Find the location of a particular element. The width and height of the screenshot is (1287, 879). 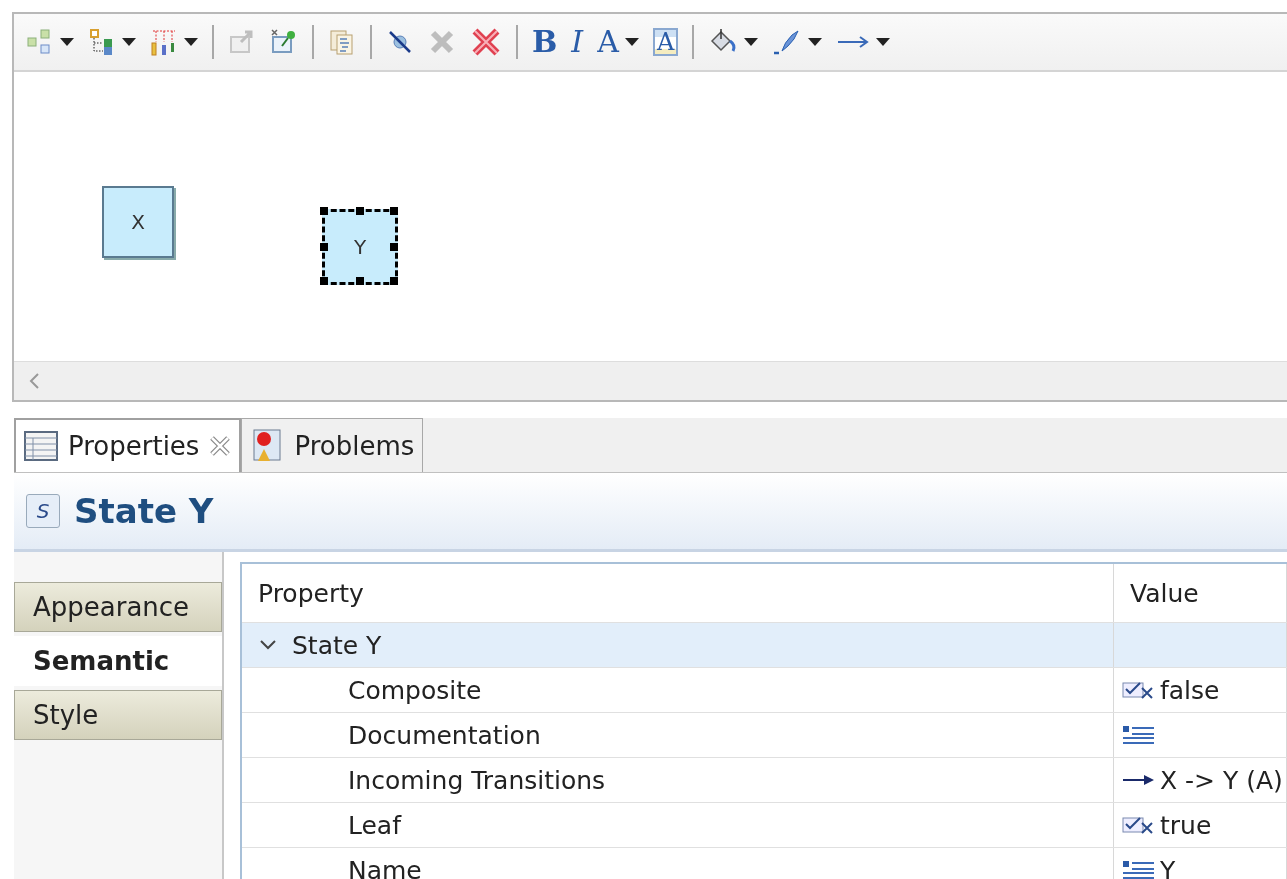

property-value: false is located at coordinates (1190, 690).